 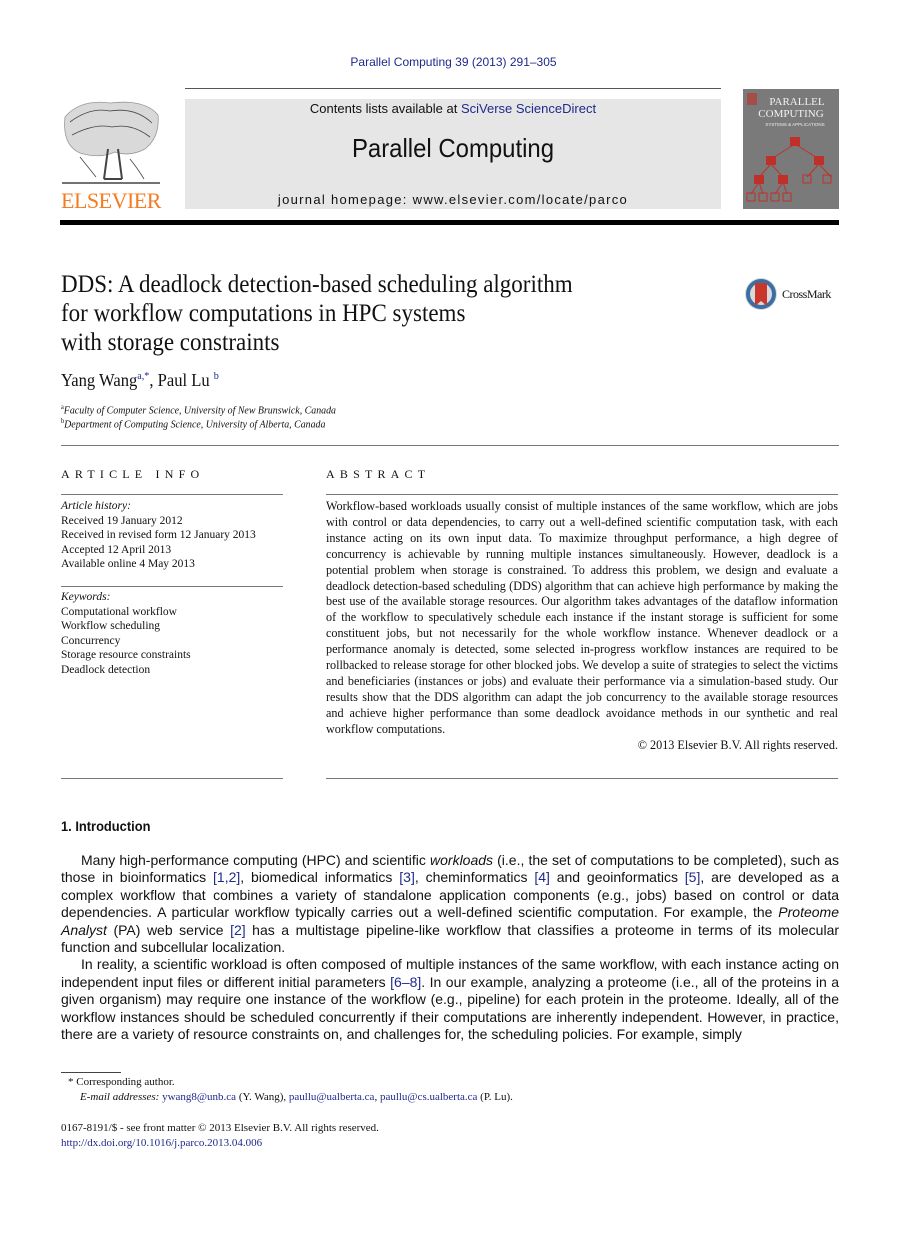 What do you see at coordinates (122, 520) in the screenshot?
I see `history-item: Received 19 January 2012` at bounding box center [122, 520].